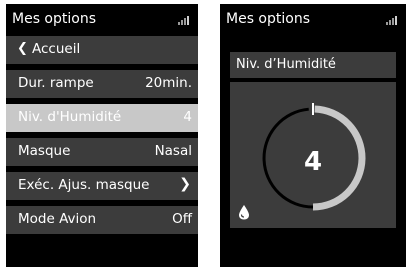  I want to click on setting-title-label: Niv. d’Humidité, so click(286, 64).